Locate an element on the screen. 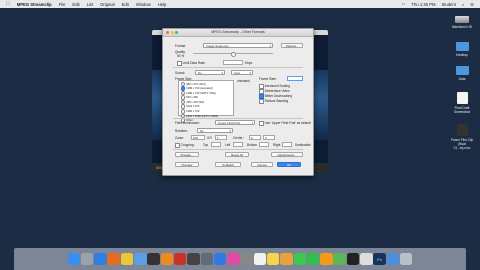  desktop-file-movie: Power Film Clip (Boat 01...m).mov is located at coordinates (462, 137).